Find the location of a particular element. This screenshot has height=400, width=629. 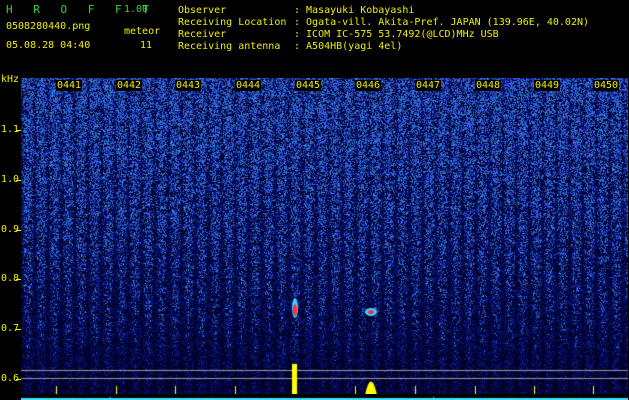

info-key: Observer is located at coordinates (202, 10).